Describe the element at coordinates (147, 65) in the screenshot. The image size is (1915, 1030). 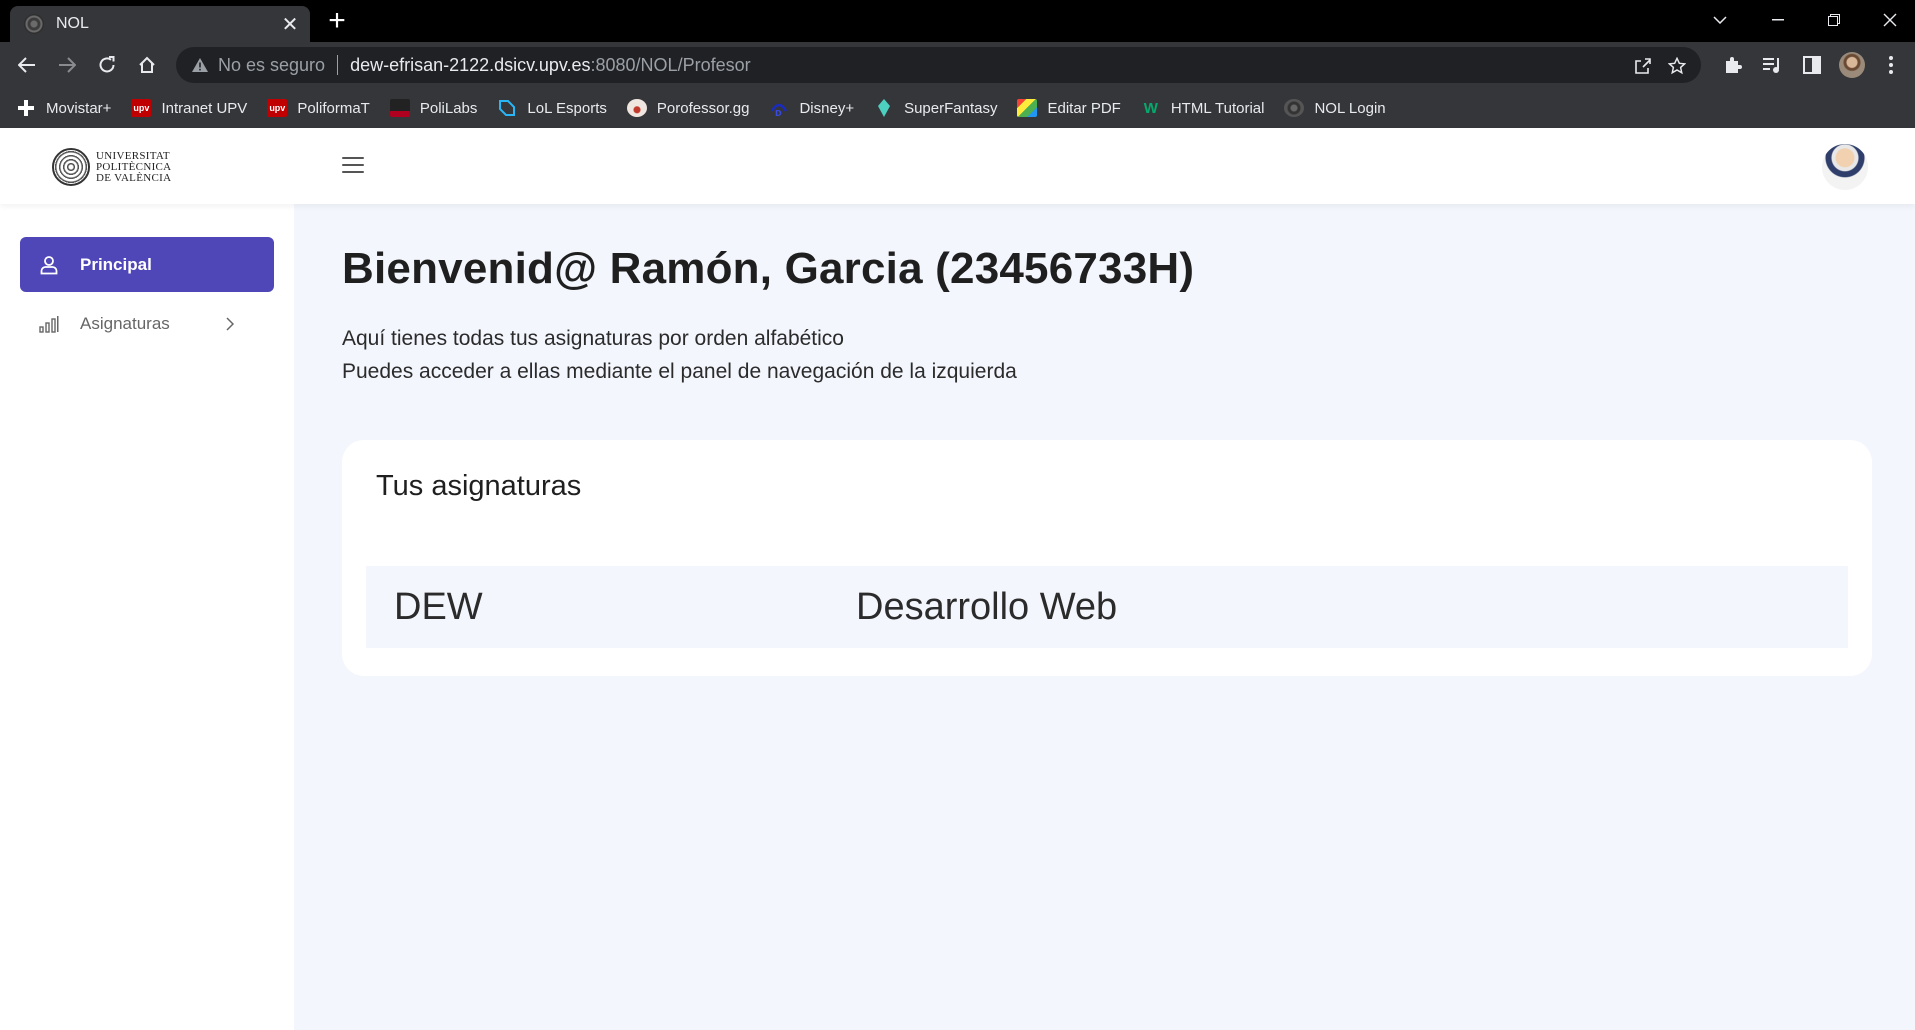
I see `home-icon` at that location.